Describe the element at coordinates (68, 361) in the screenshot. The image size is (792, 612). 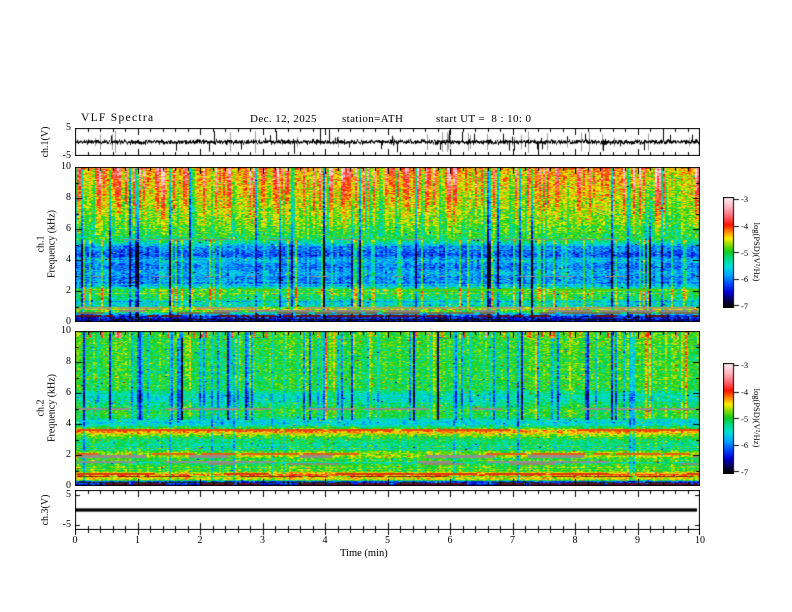
I see `spec2-tick-label: 8` at that location.